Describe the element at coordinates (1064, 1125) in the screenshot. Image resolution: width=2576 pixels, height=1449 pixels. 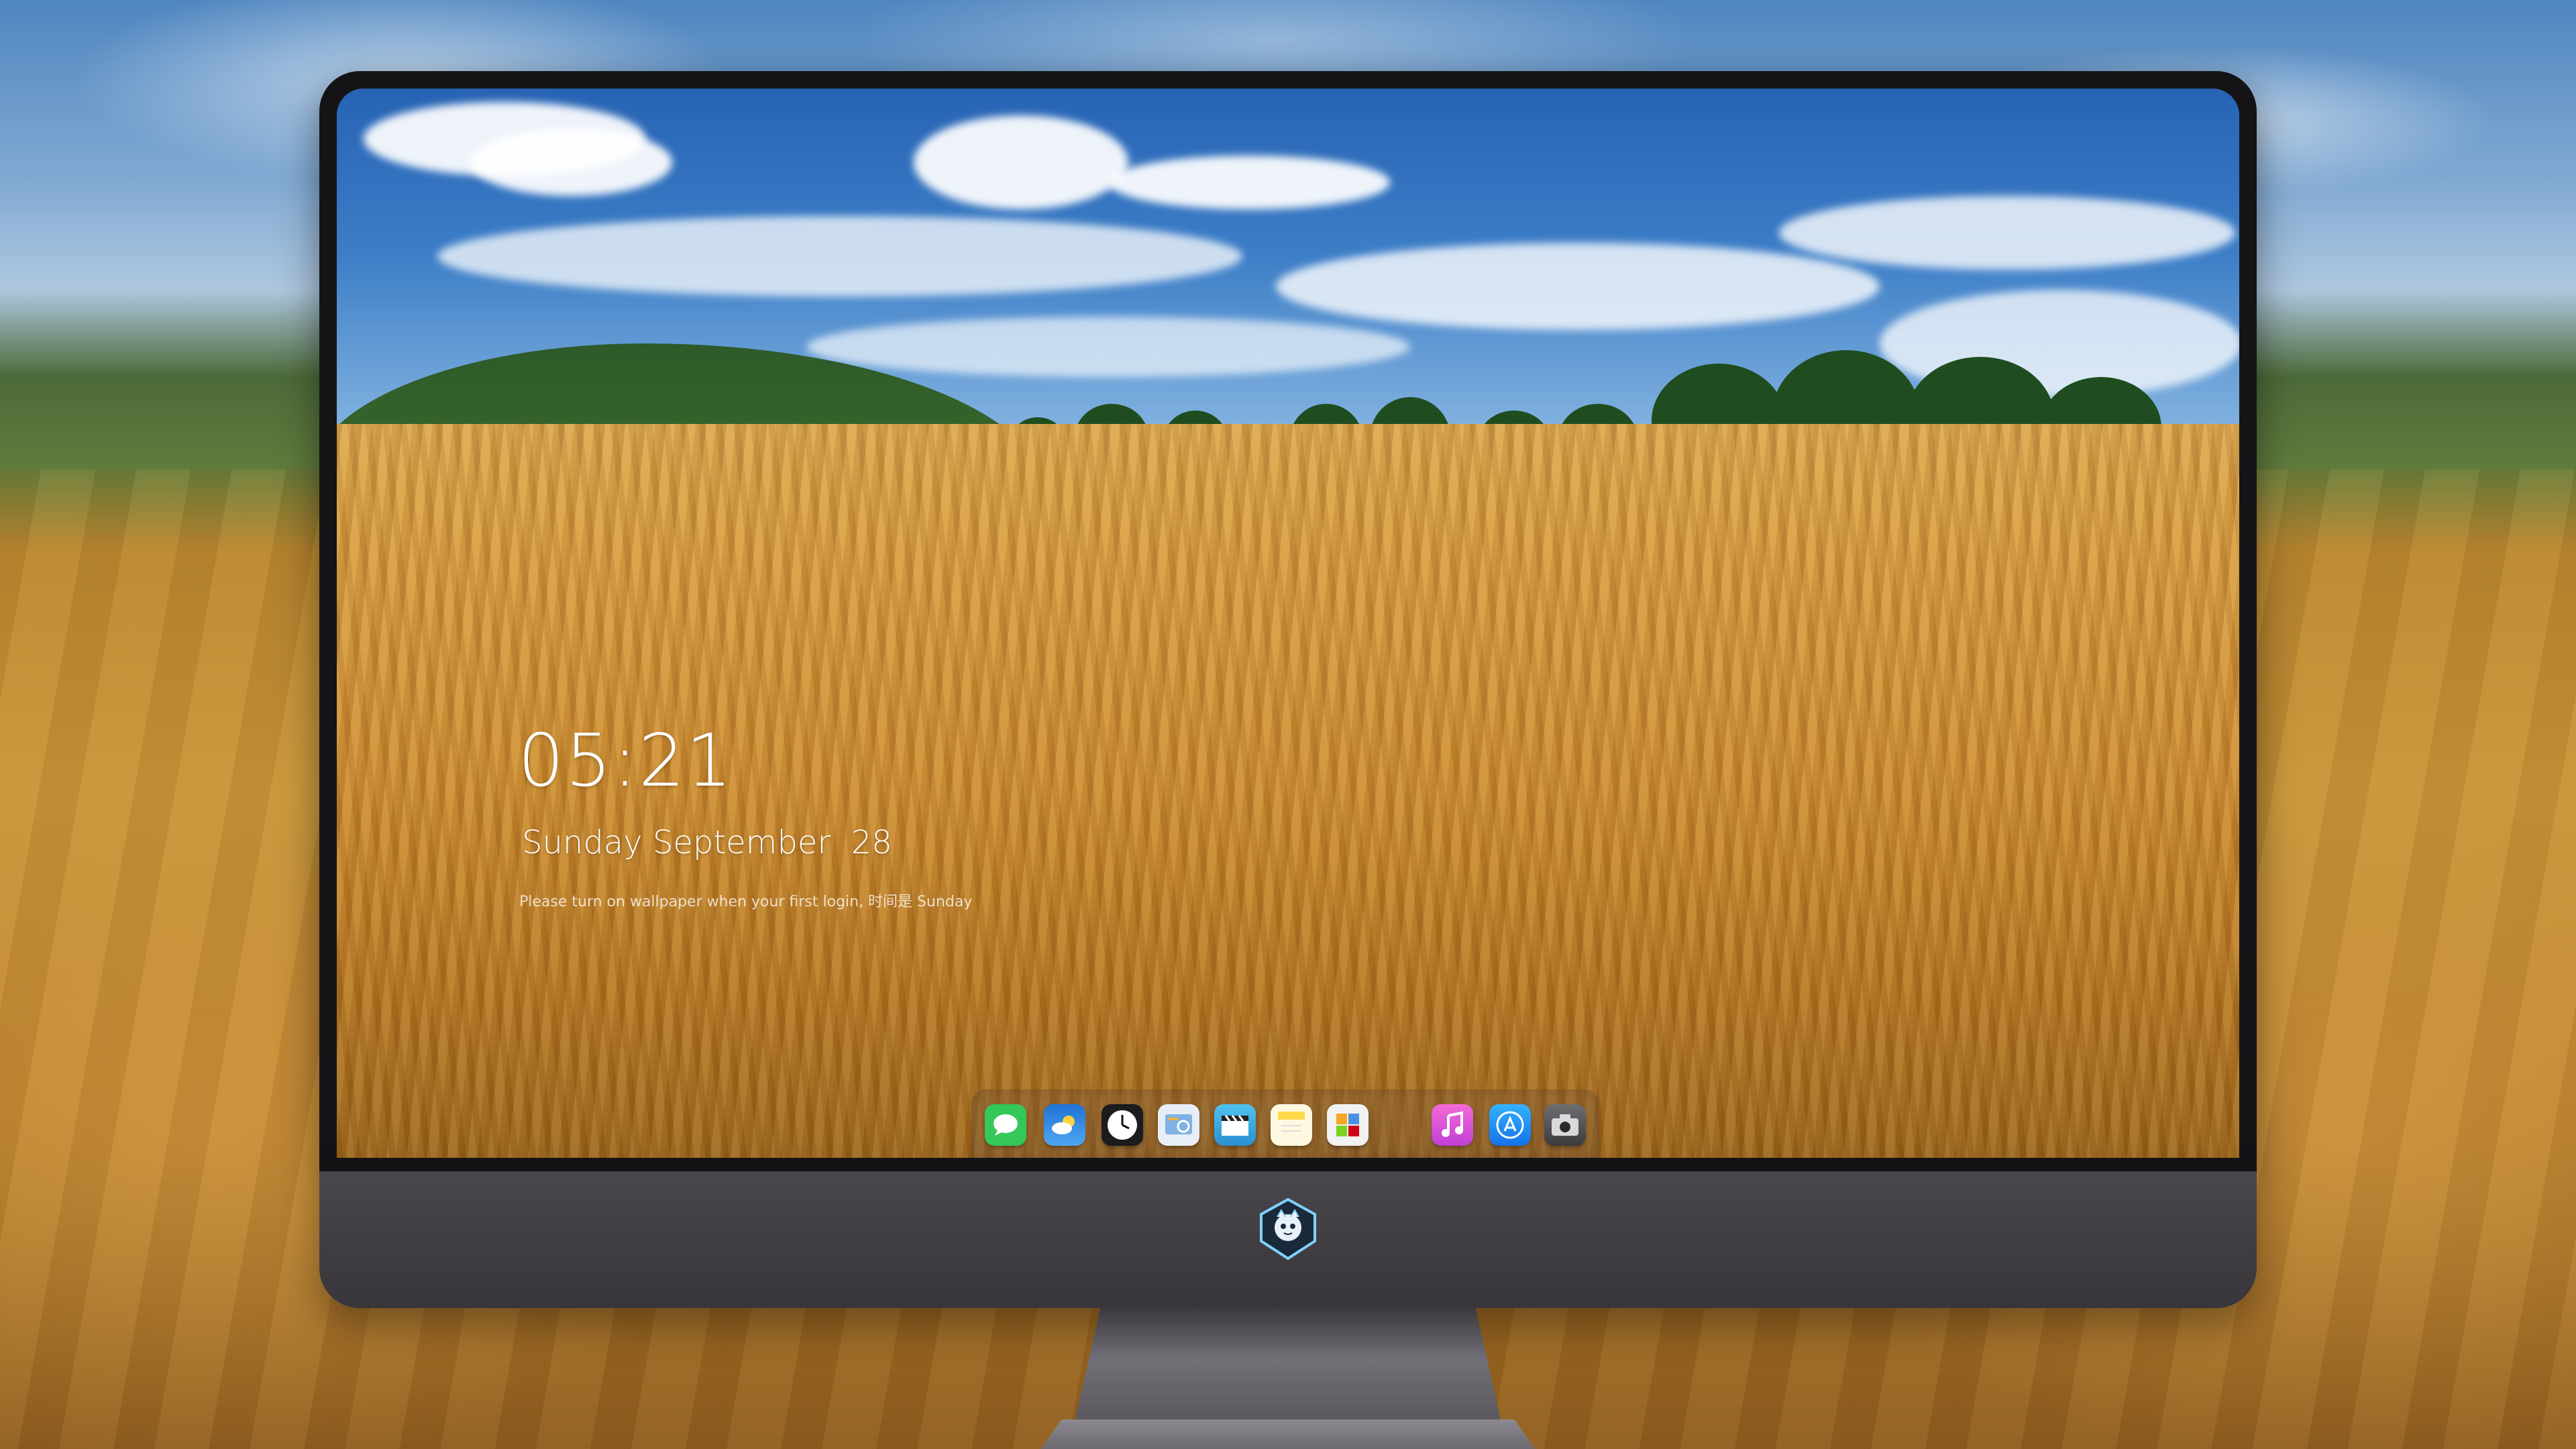
I see `weather-icon` at that location.